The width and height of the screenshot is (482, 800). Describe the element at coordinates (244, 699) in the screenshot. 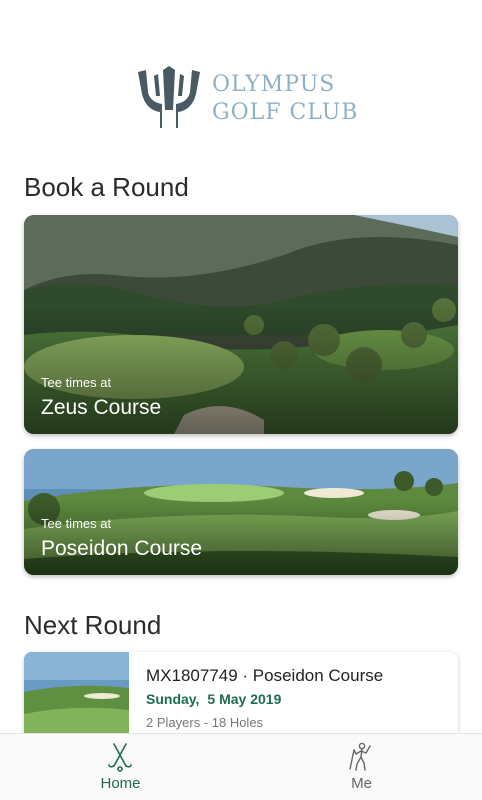

I see `round-date-value: 5 May 2019` at that location.